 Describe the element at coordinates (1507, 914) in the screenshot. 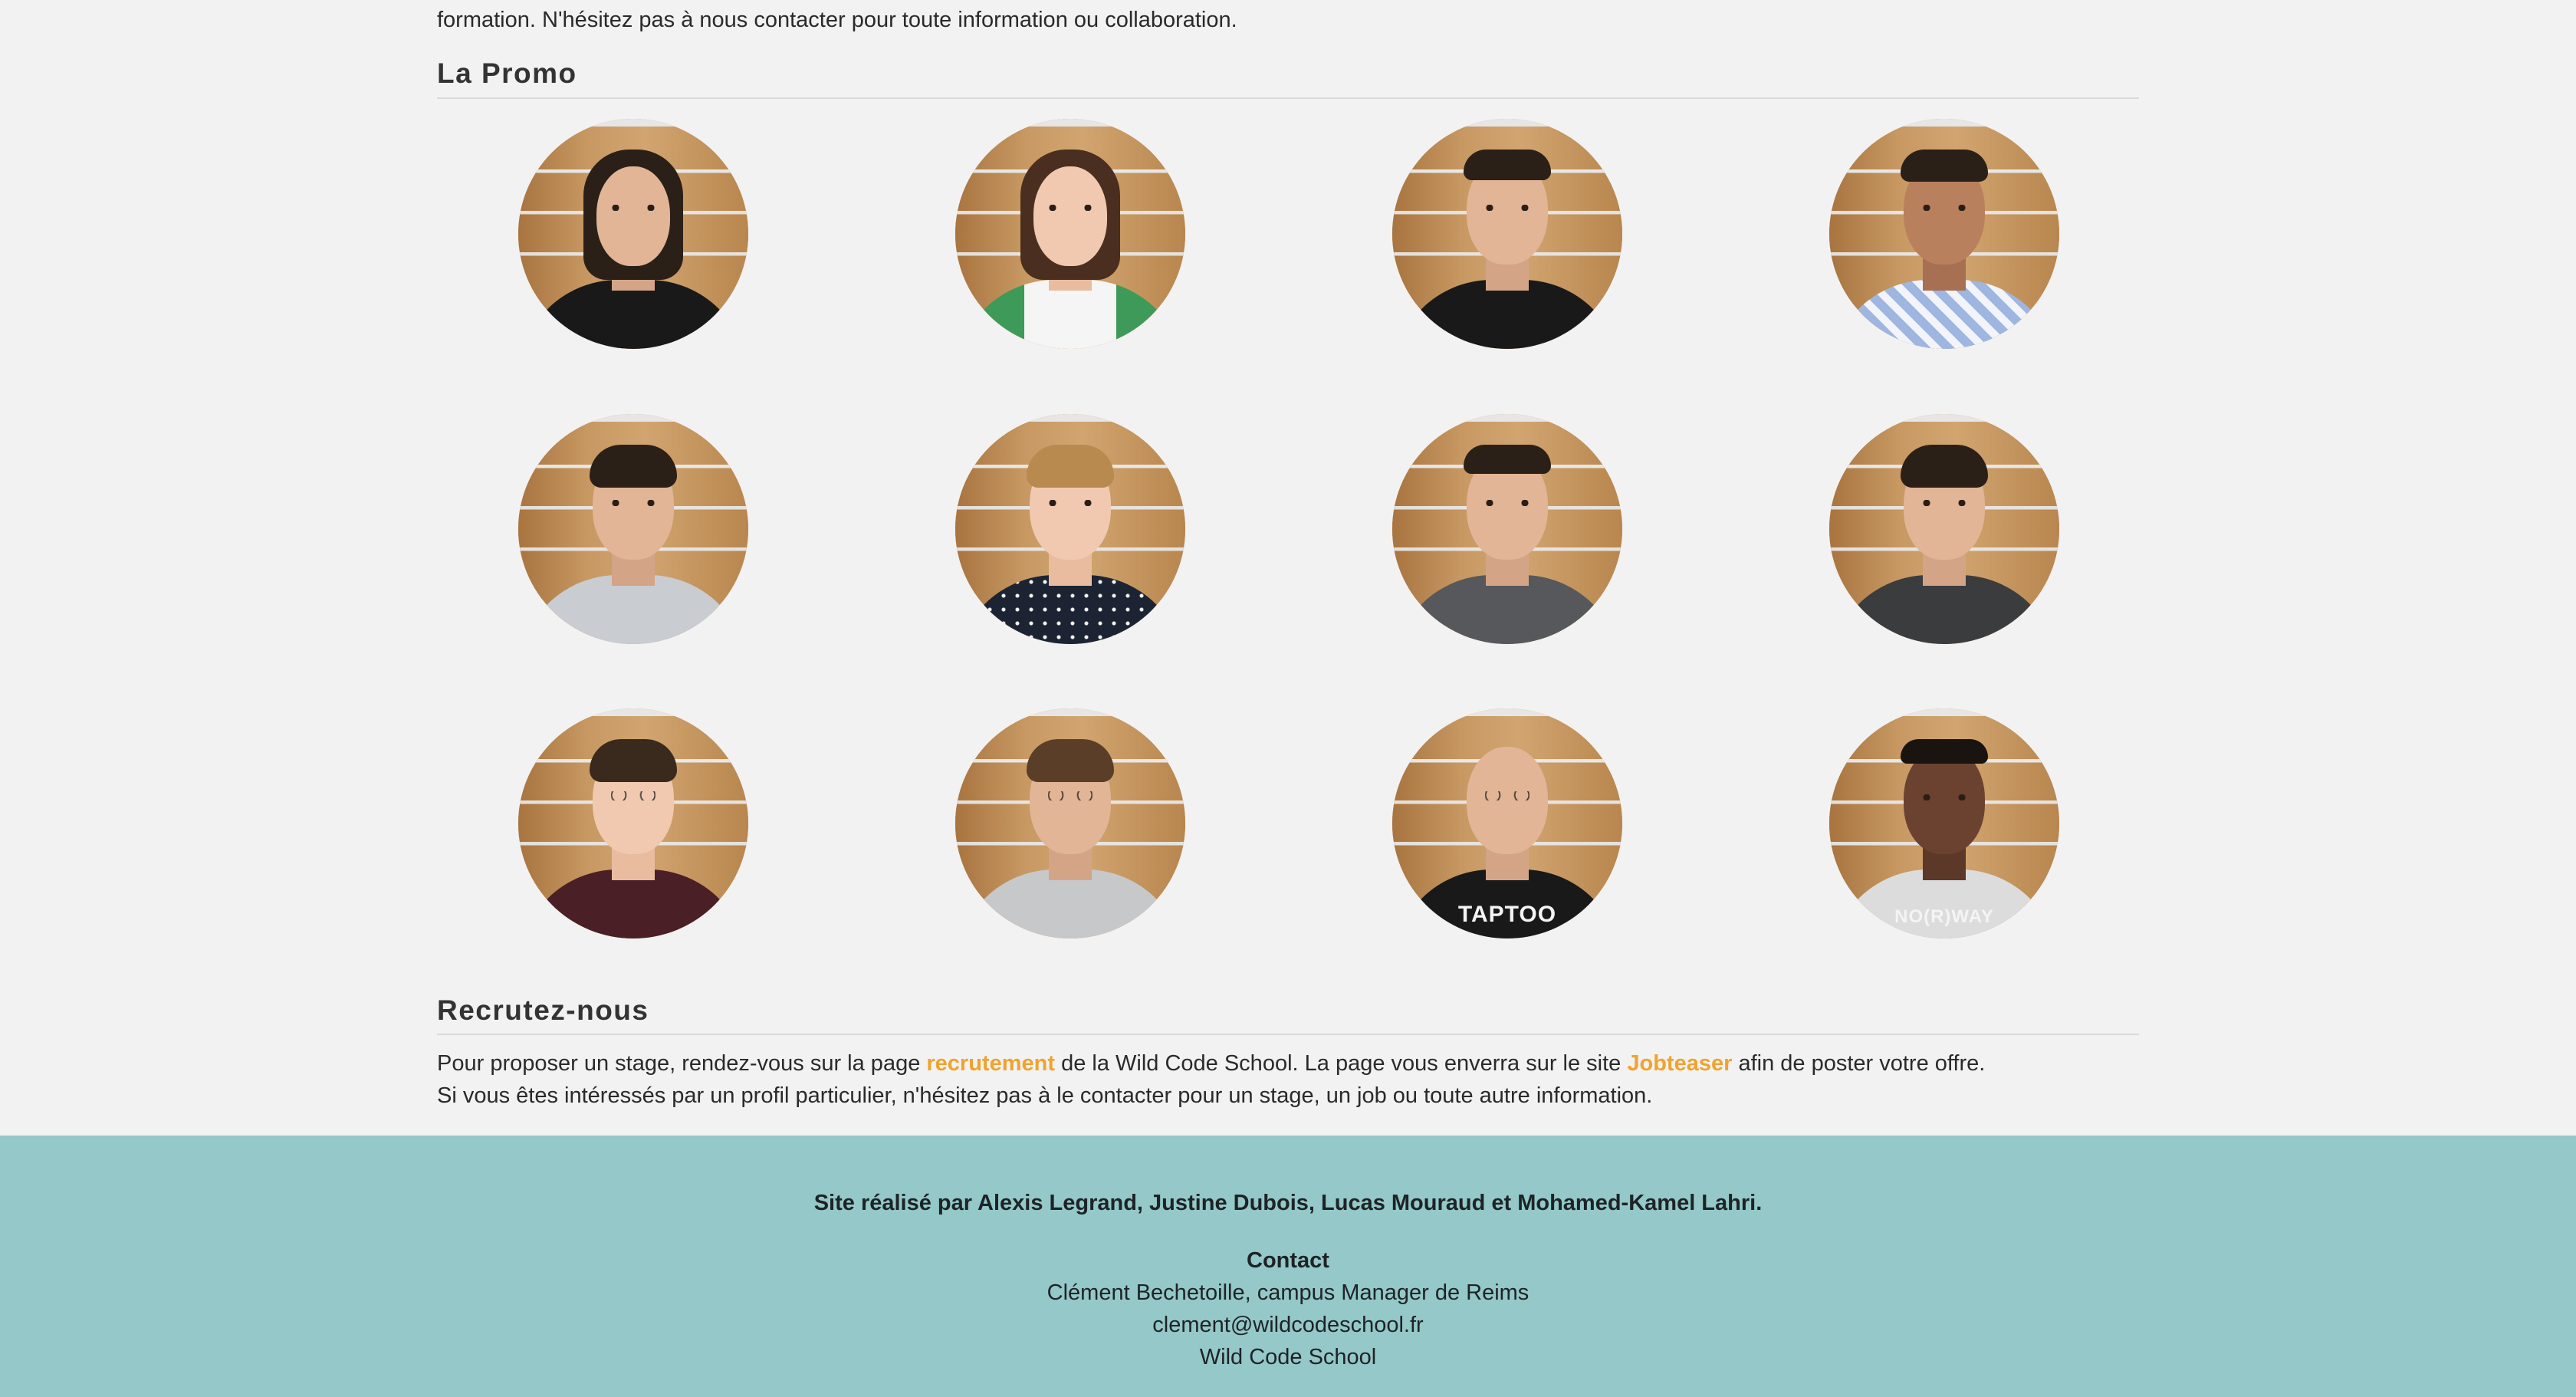

I see `shirt-print: TAPTOO` at that location.